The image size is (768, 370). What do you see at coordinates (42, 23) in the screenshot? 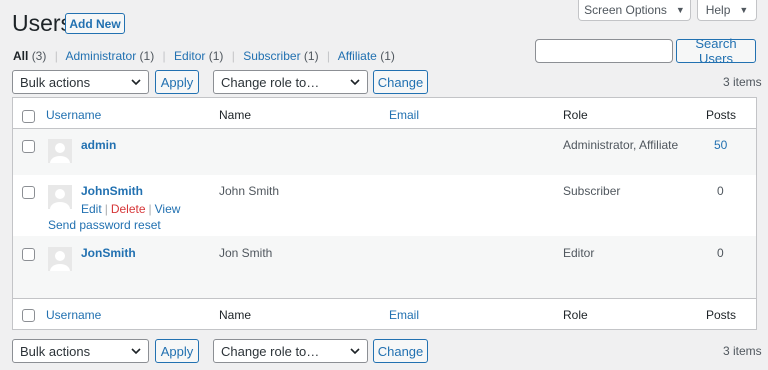
I see `page-title: Users` at bounding box center [42, 23].